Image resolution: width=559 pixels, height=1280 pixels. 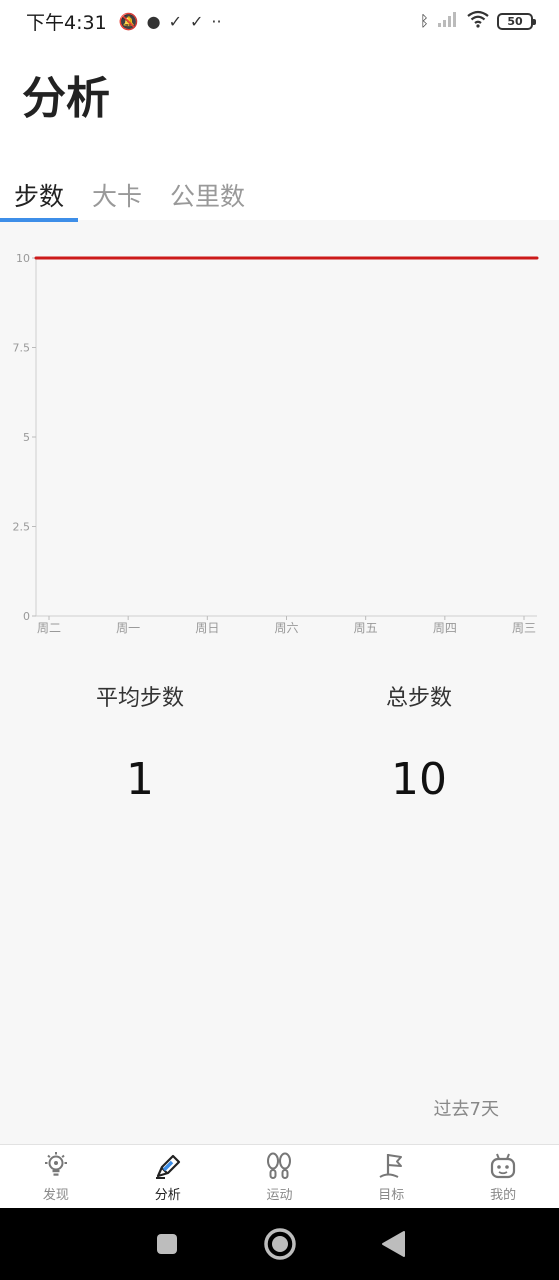 I want to click on wifi-icon, so click(x=478, y=21).